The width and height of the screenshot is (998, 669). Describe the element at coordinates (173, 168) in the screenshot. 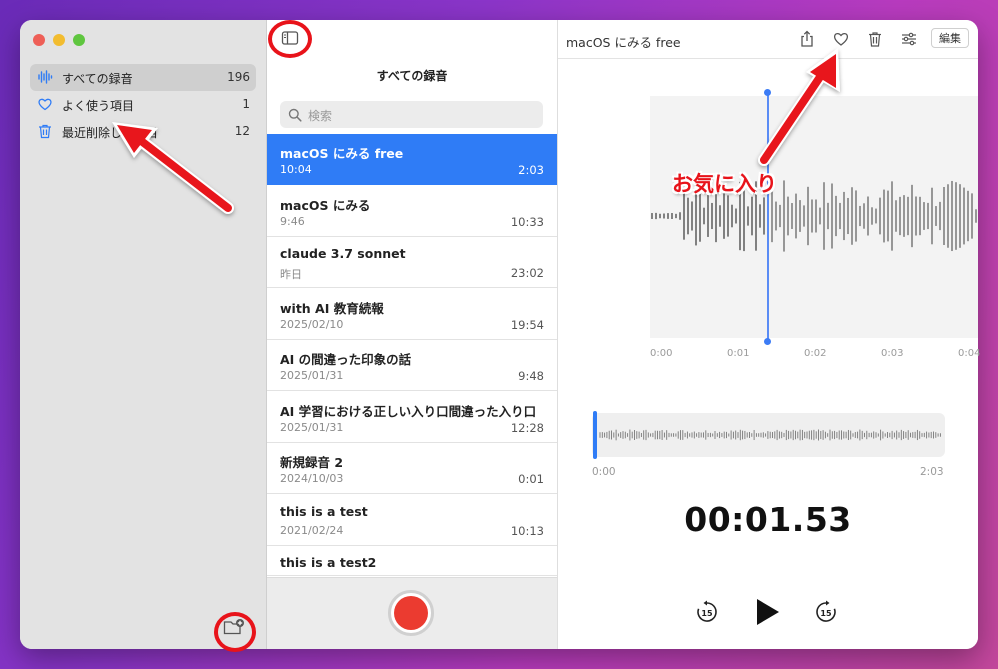

I see `arrow-to-favorites-sidebar` at that location.